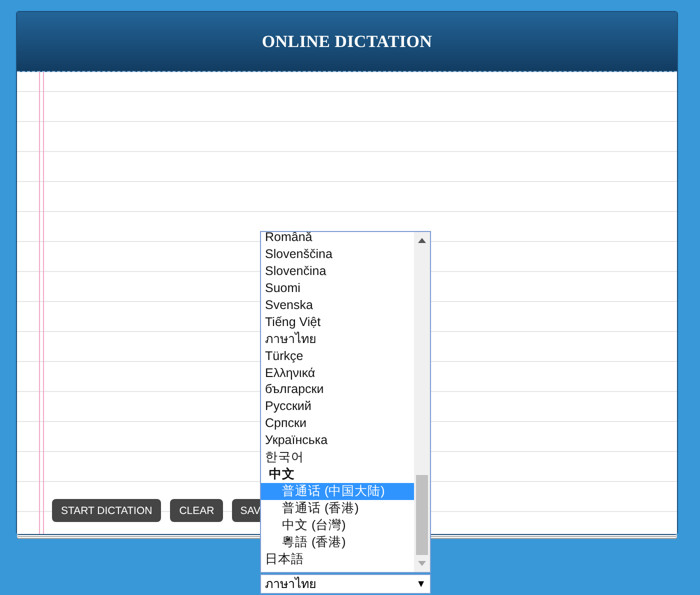 Image resolution: width=700 pixels, height=595 pixels. What do you see at coordinates (421, 584) in the screenshot?
I see `dropdown-arrow: ▼` at bounding box center [421, 584].